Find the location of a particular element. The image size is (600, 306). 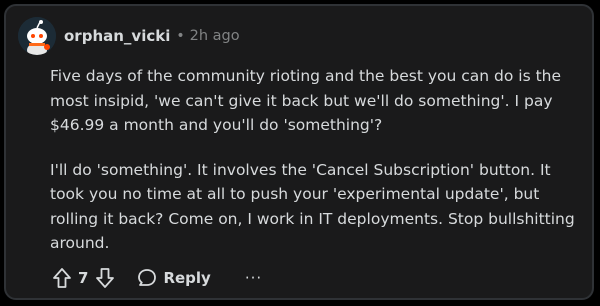

snoo-avatar-icon is located at coordinates (37, 36).